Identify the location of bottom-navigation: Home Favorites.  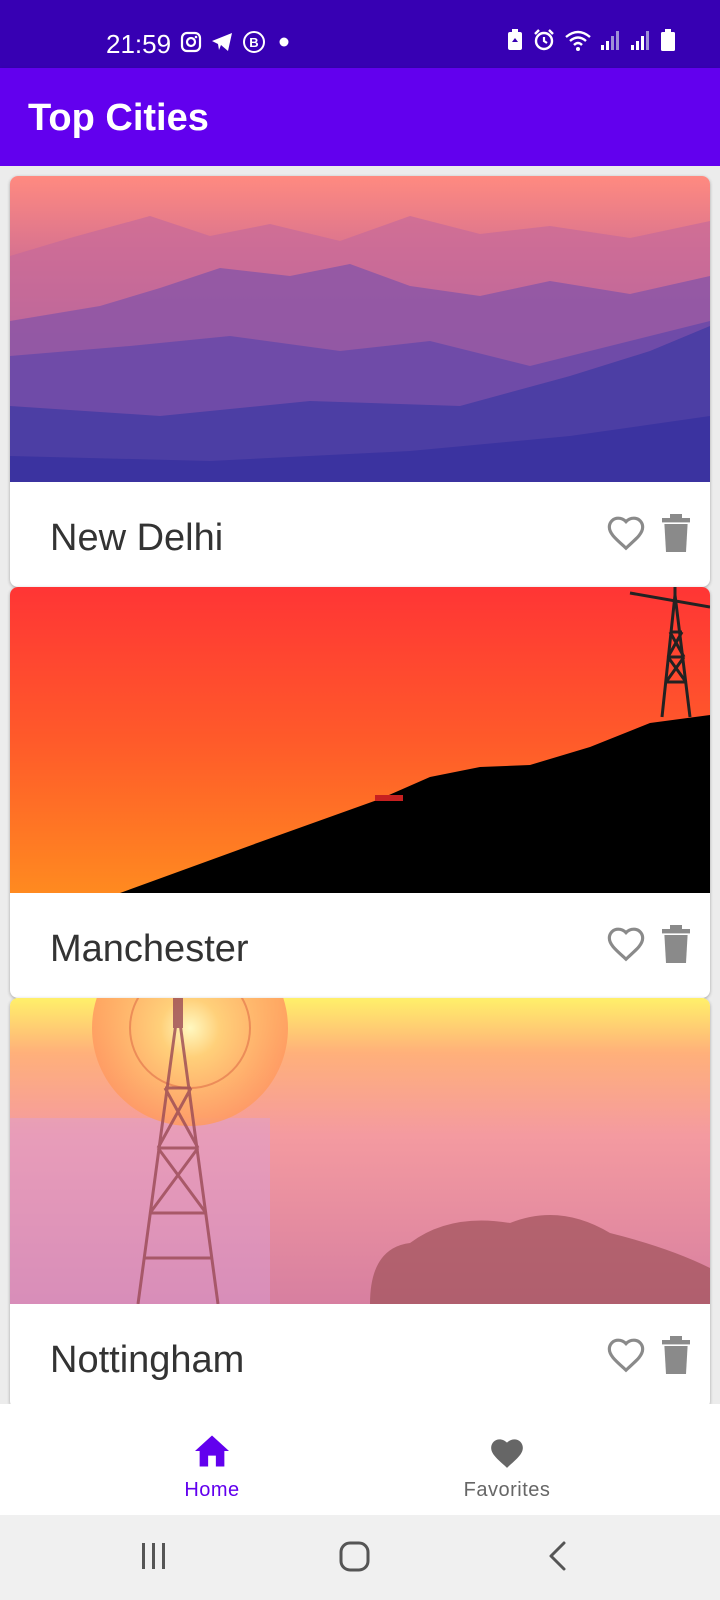
(360, 1459).